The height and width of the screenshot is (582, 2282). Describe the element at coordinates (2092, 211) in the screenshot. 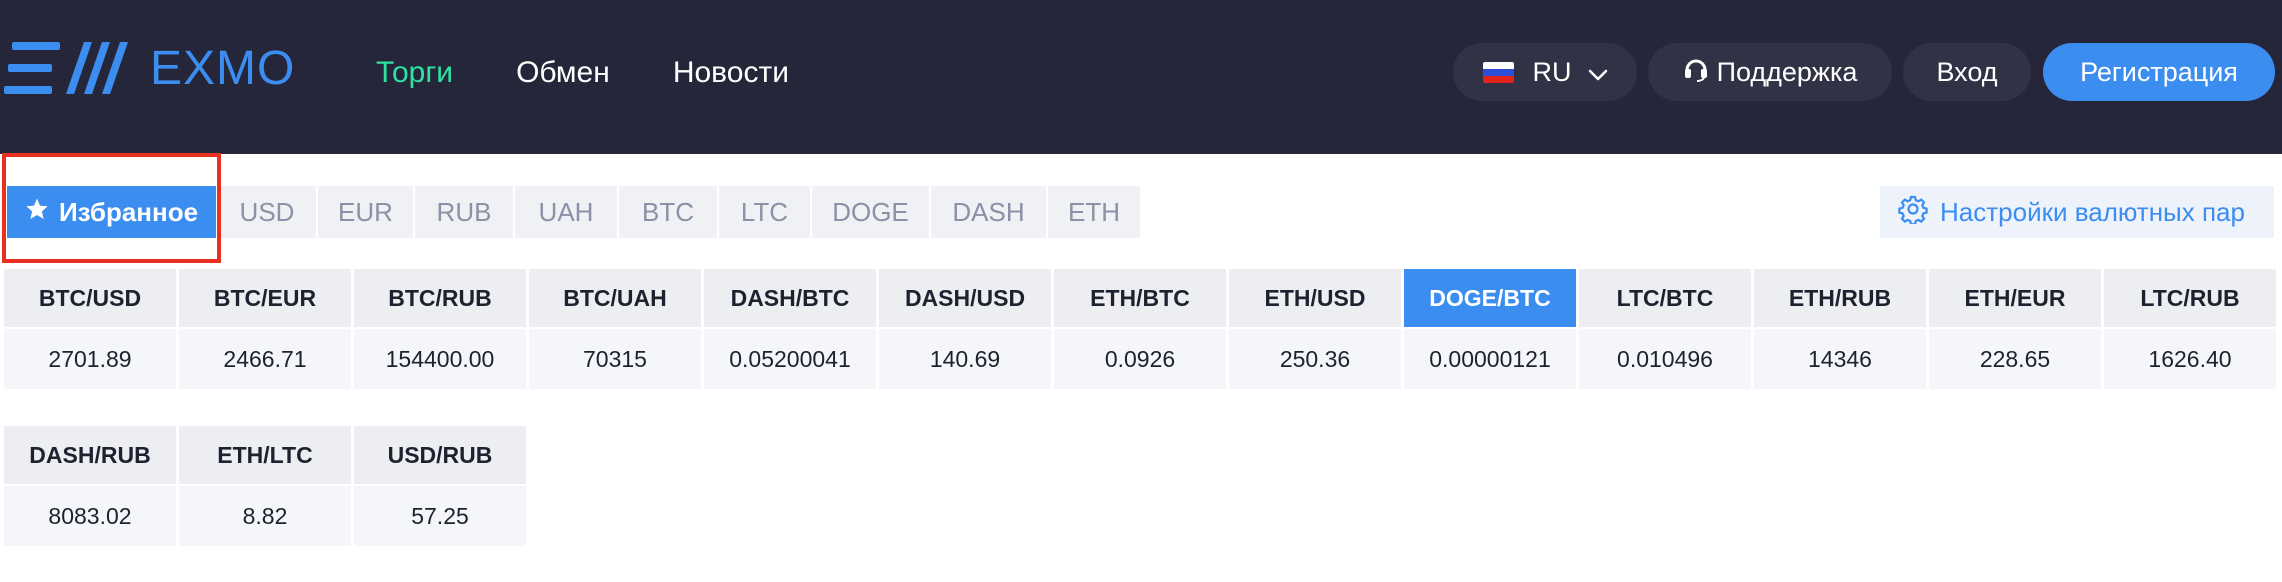

I see `pair-settings-label: Настройки валютных пар` at that location.